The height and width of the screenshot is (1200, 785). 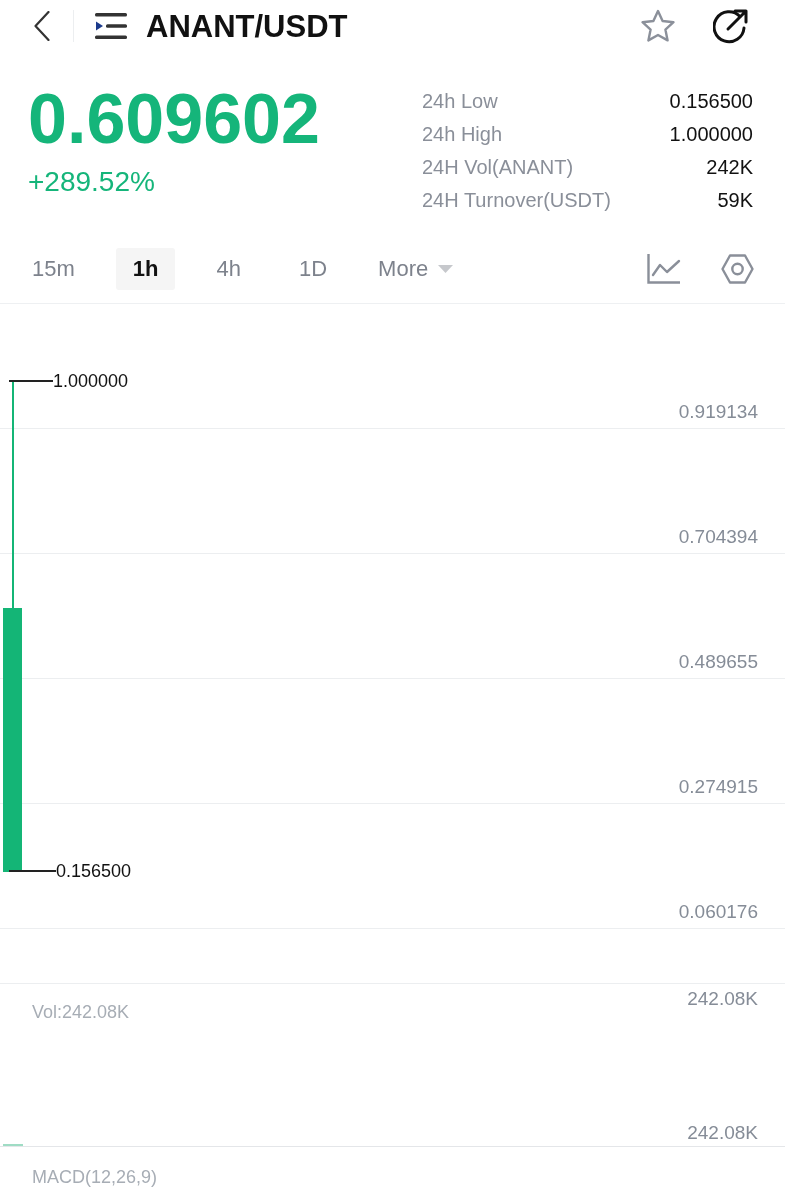 What do you see at coordinates (313, 269) in the screenshot?
I see `timeframe-tab: 1D` at bounding box center [313, 269].